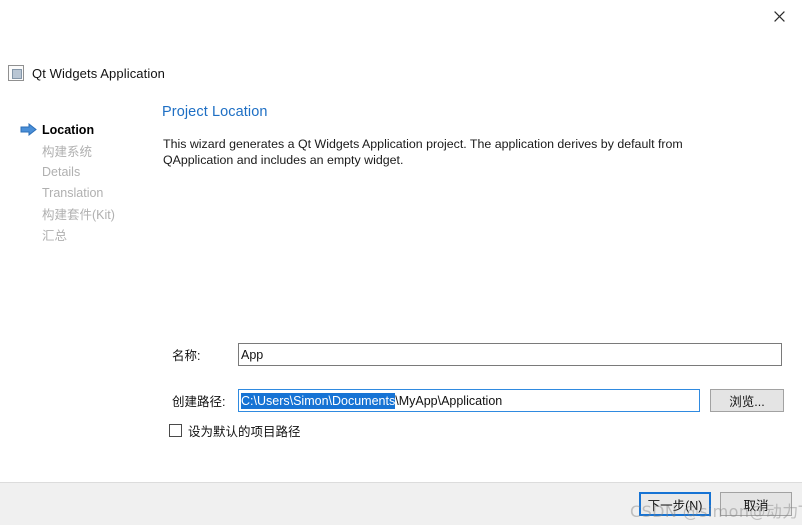 This screenshot has height=525, width=802. I want to click on default-path-checkbox, so click(175, 430).